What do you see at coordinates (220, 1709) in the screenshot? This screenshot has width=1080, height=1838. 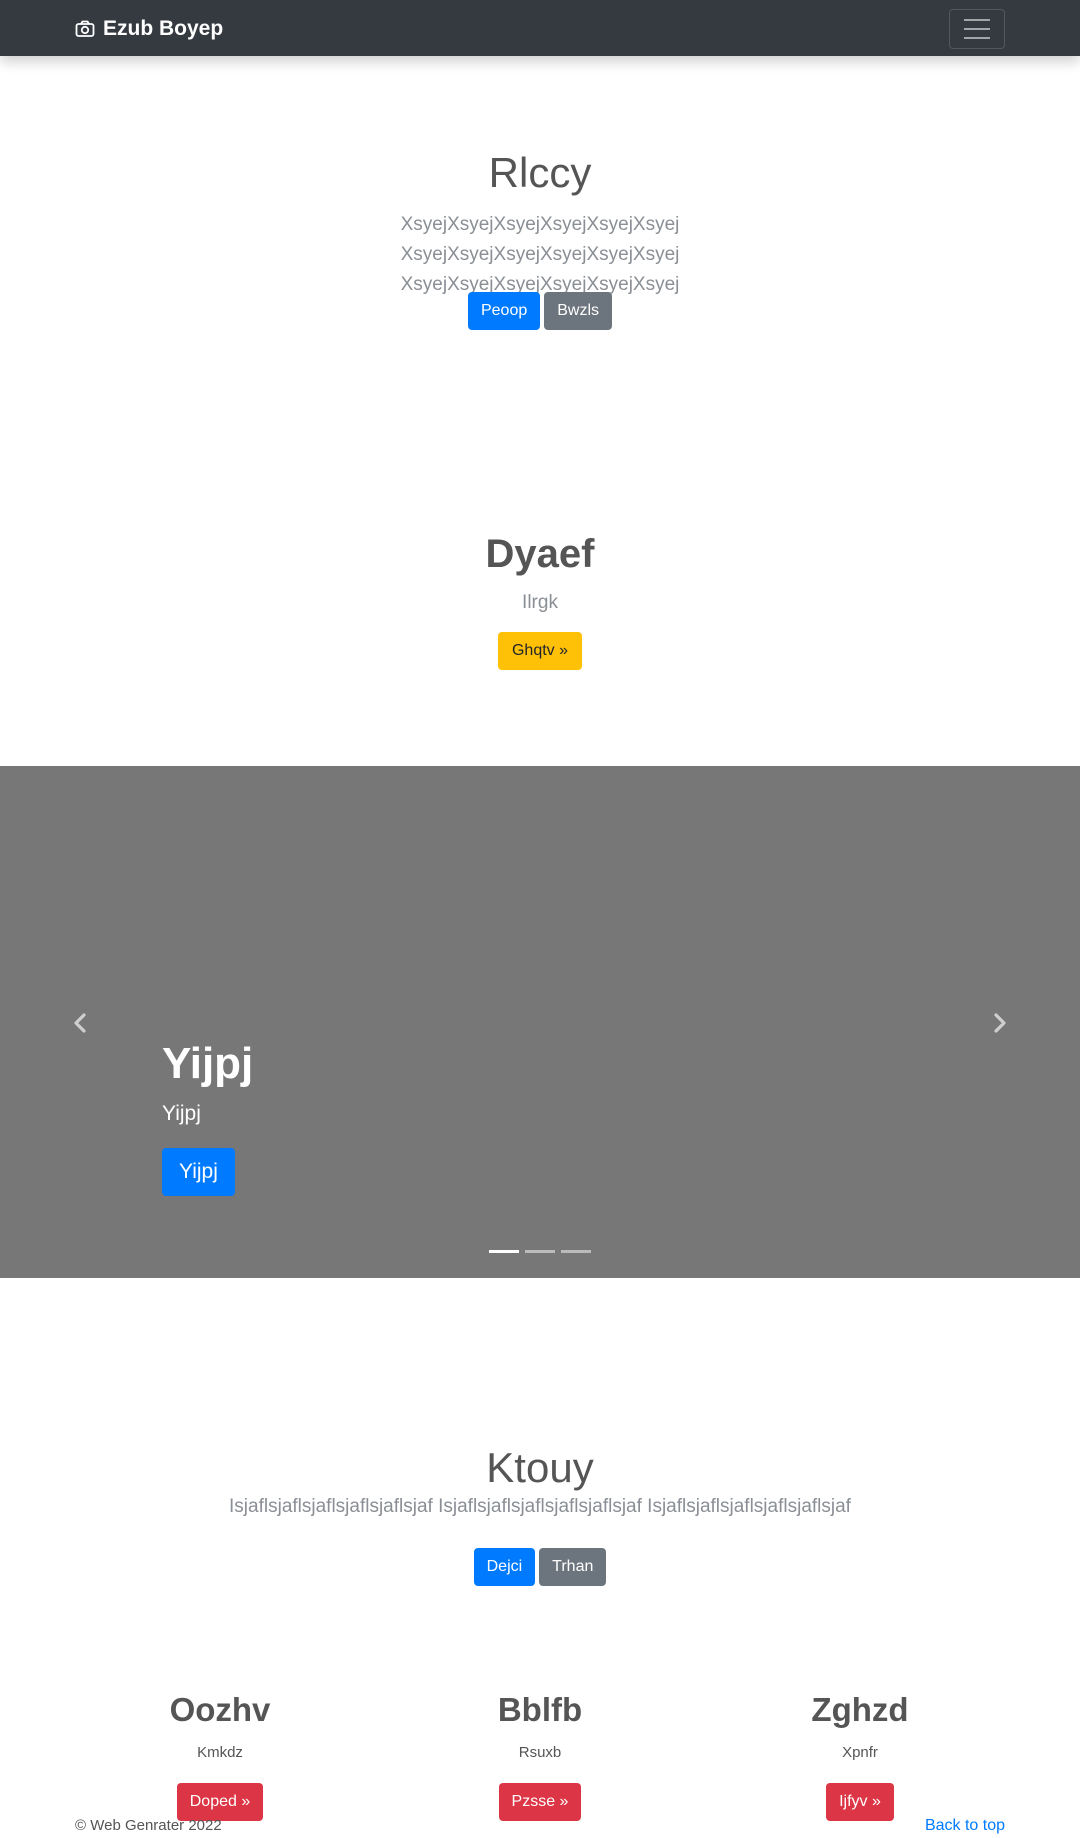 I see `feature-column-title: Oozhv` at bounding box center [220, 1709].